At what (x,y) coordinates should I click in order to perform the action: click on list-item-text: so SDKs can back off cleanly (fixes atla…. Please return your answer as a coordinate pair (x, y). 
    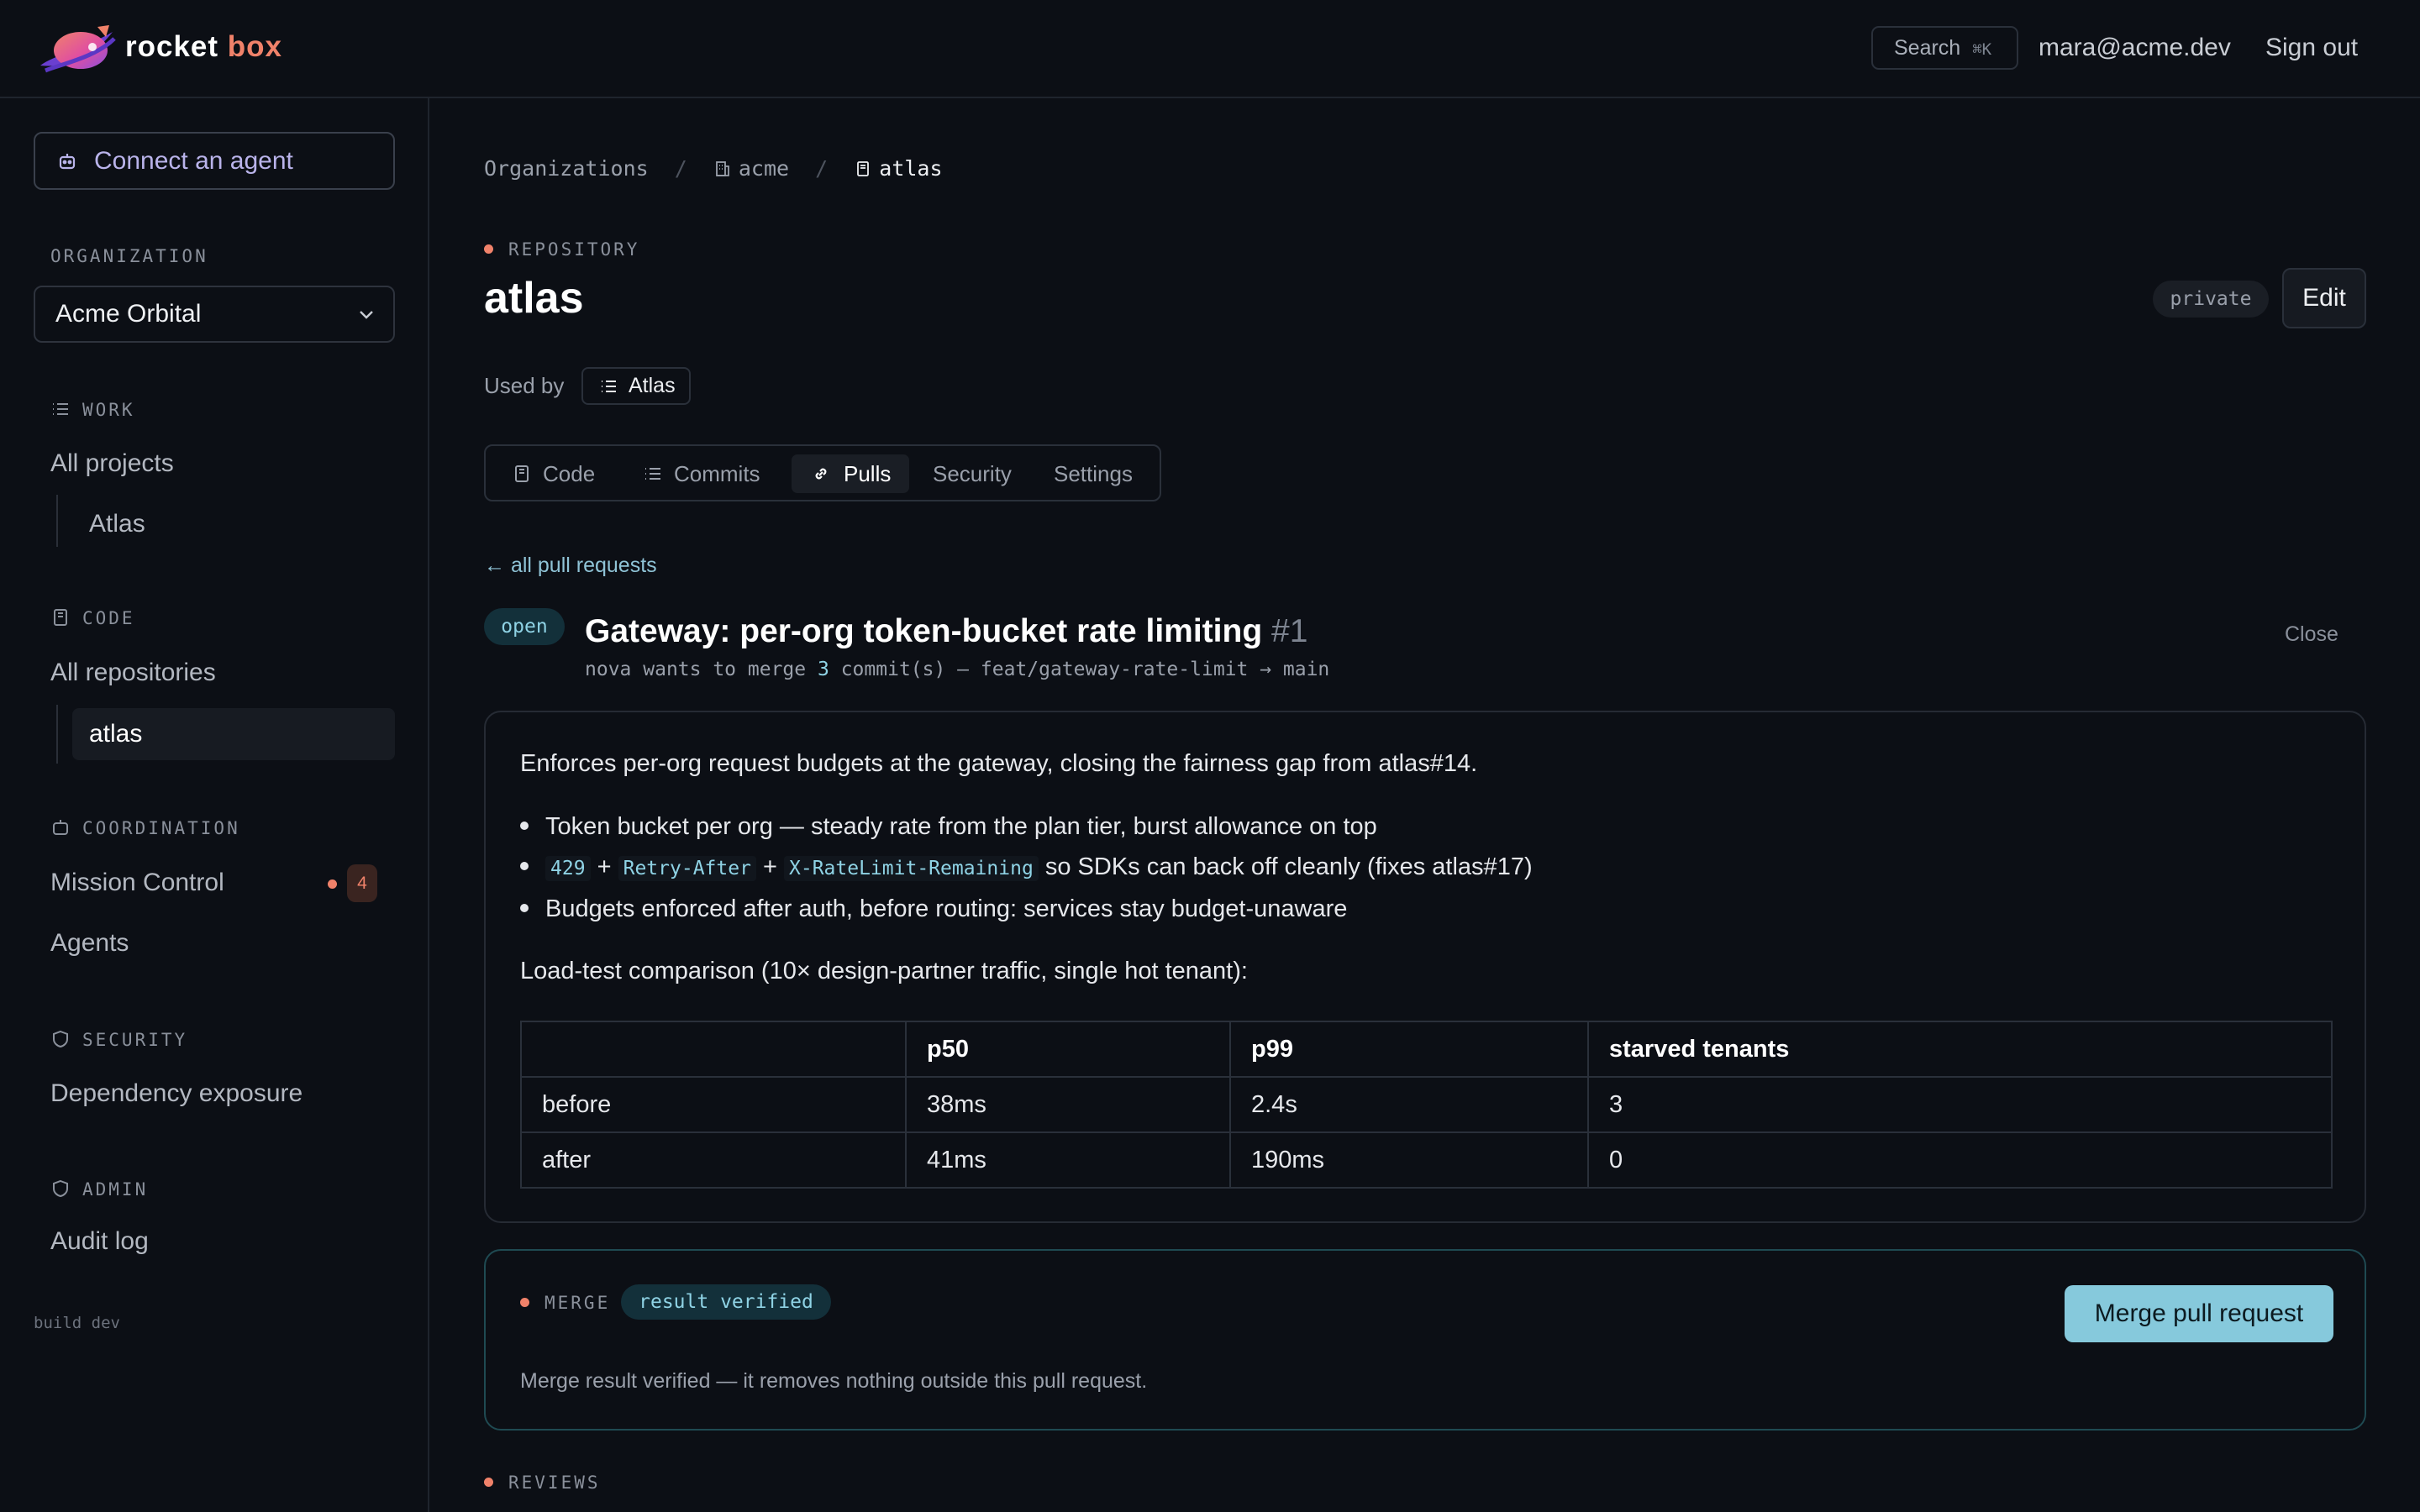
    Looking at the image, I should click on (1288, 866).